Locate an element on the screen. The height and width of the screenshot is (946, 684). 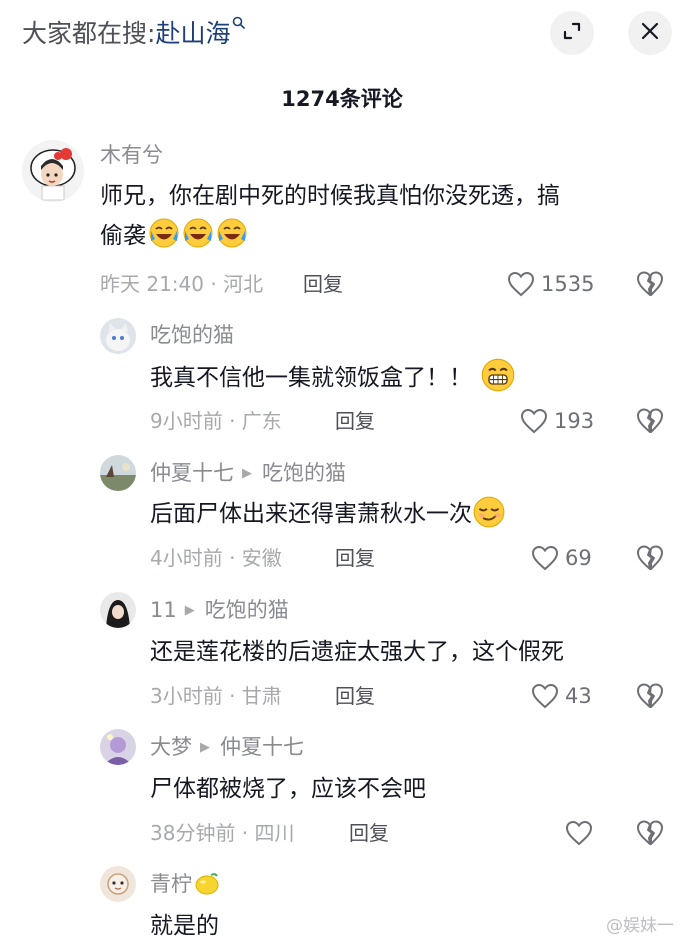
close-button is located at coordinates (650, 33).